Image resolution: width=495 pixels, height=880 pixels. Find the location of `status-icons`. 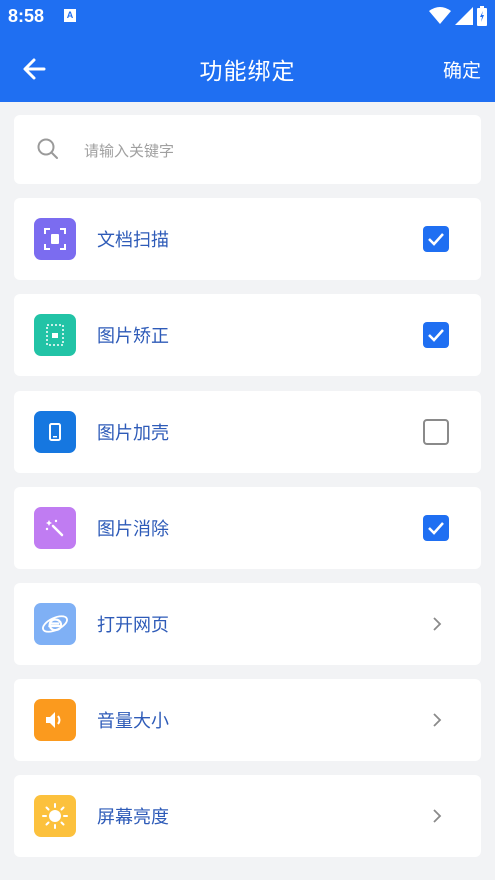

status-icons is located at coordinates (458, 16).